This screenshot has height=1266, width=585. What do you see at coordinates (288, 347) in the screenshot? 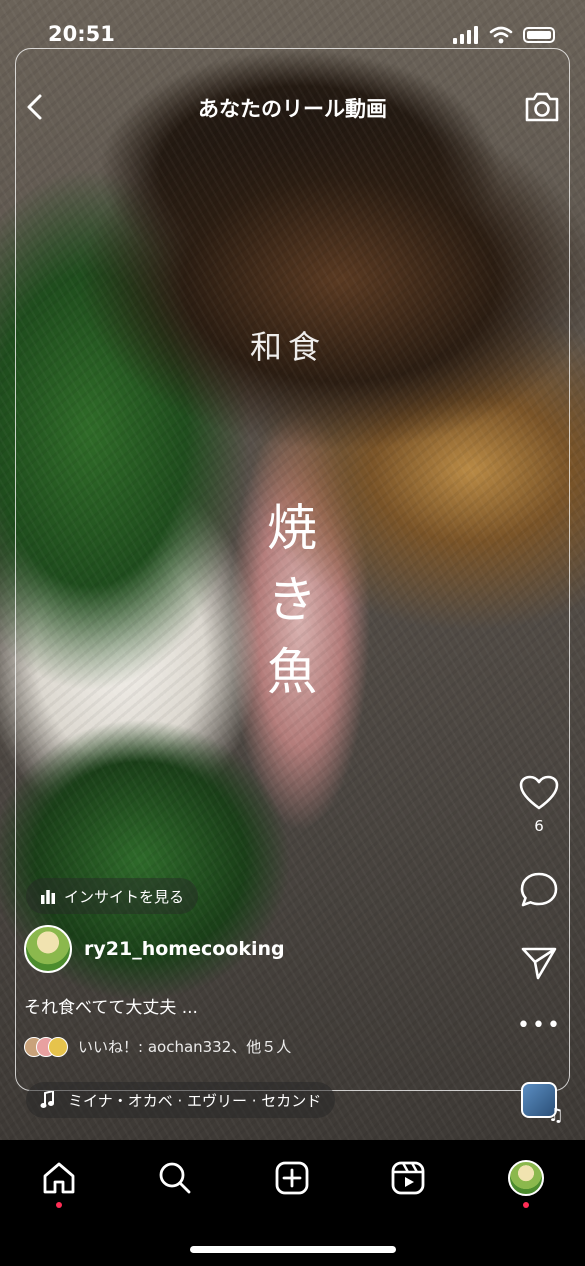
I see `overlay-category-text: 和食` at bounding box center [288, 347].